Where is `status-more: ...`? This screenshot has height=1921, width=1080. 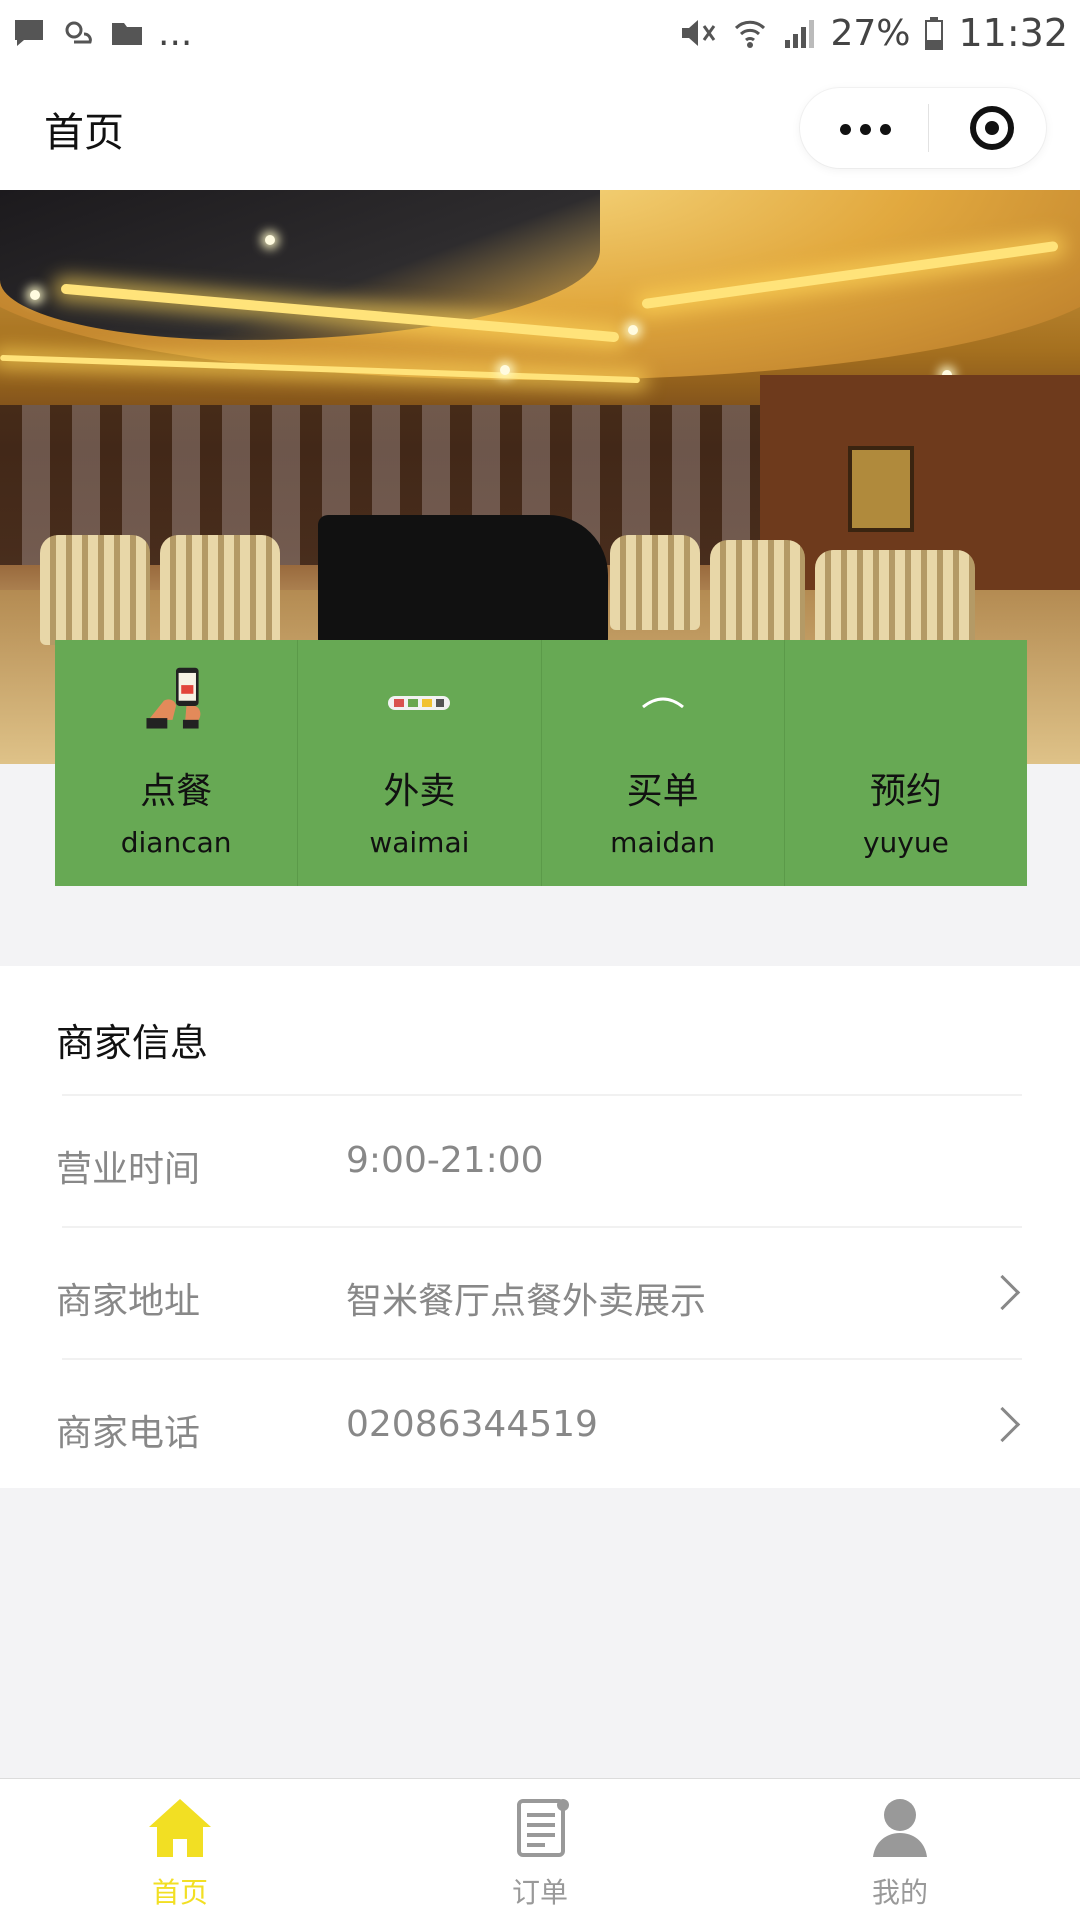 status-more: ... is located at coordinates (175, 33).